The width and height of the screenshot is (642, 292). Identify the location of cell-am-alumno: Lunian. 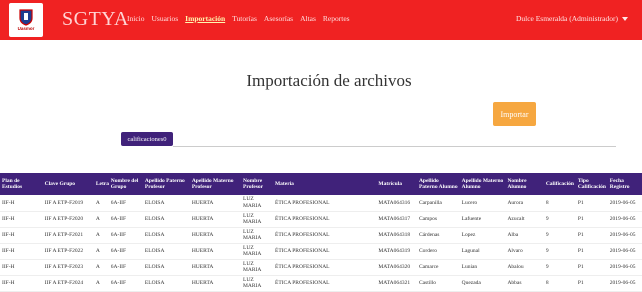
(482, 267).